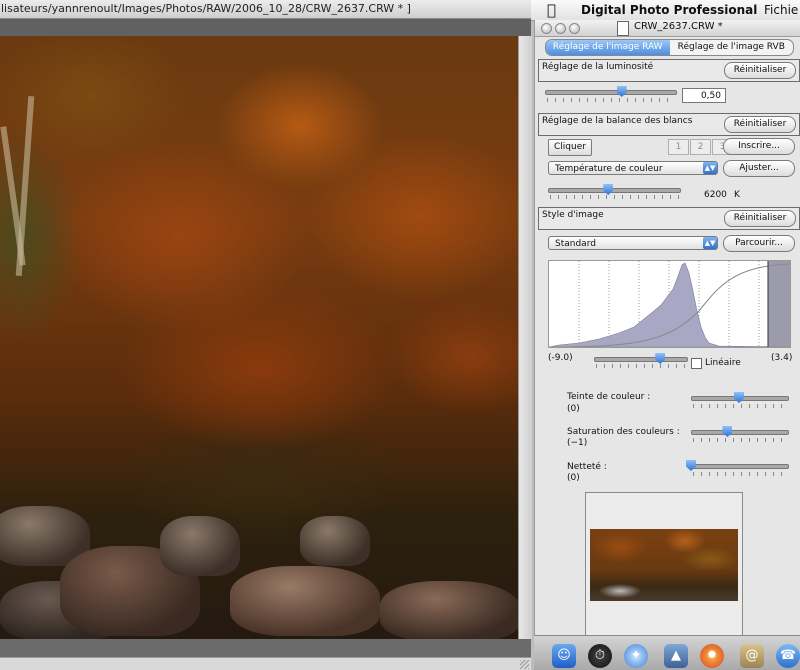  I want to click on menu-bar:  Digital Photo Professional Fichie, so click(665, 10).